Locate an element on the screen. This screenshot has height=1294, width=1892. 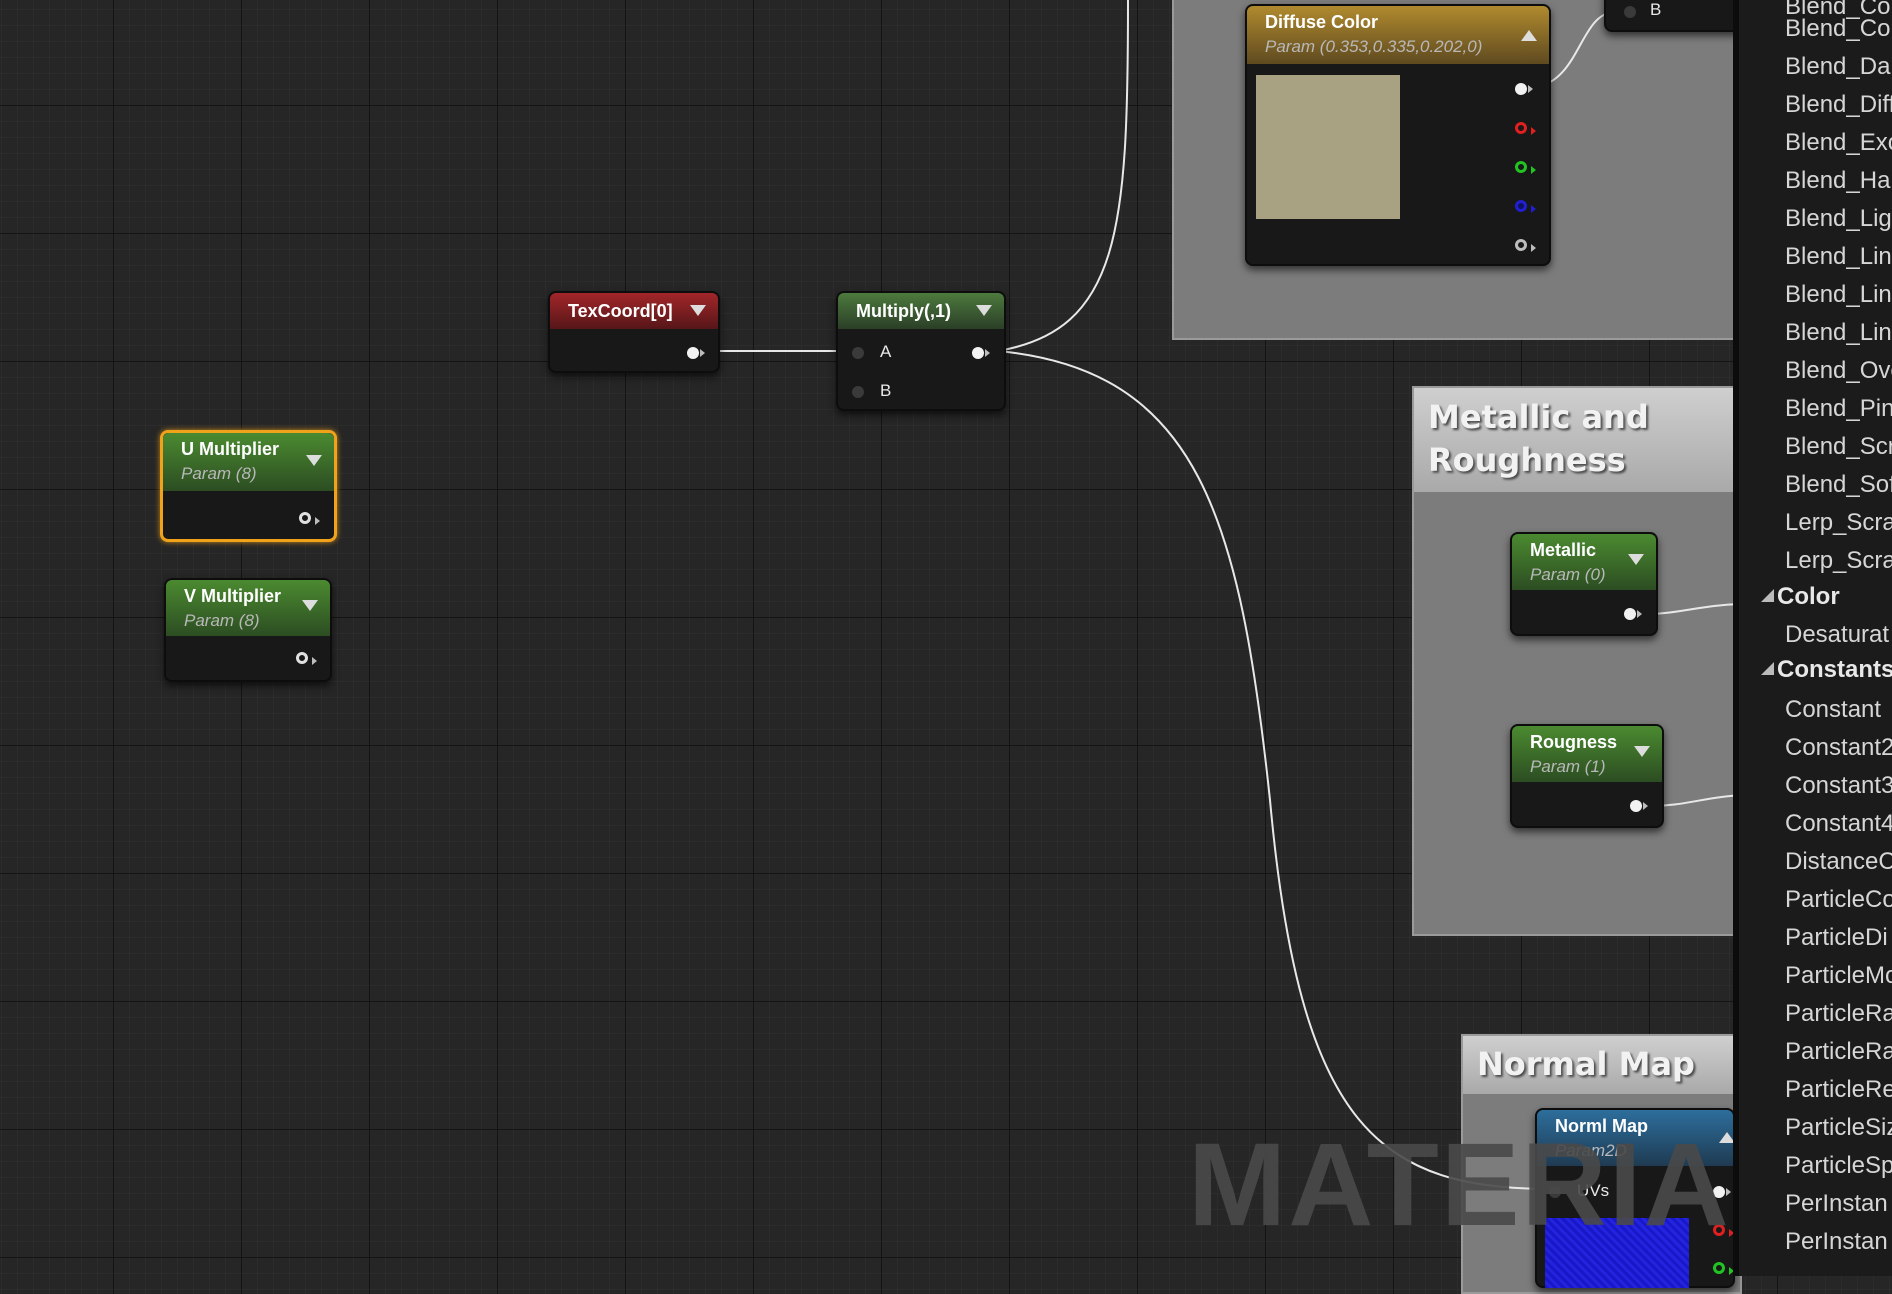
node-header: U Multiplier Param (8) is located at coordinates (248, 462).